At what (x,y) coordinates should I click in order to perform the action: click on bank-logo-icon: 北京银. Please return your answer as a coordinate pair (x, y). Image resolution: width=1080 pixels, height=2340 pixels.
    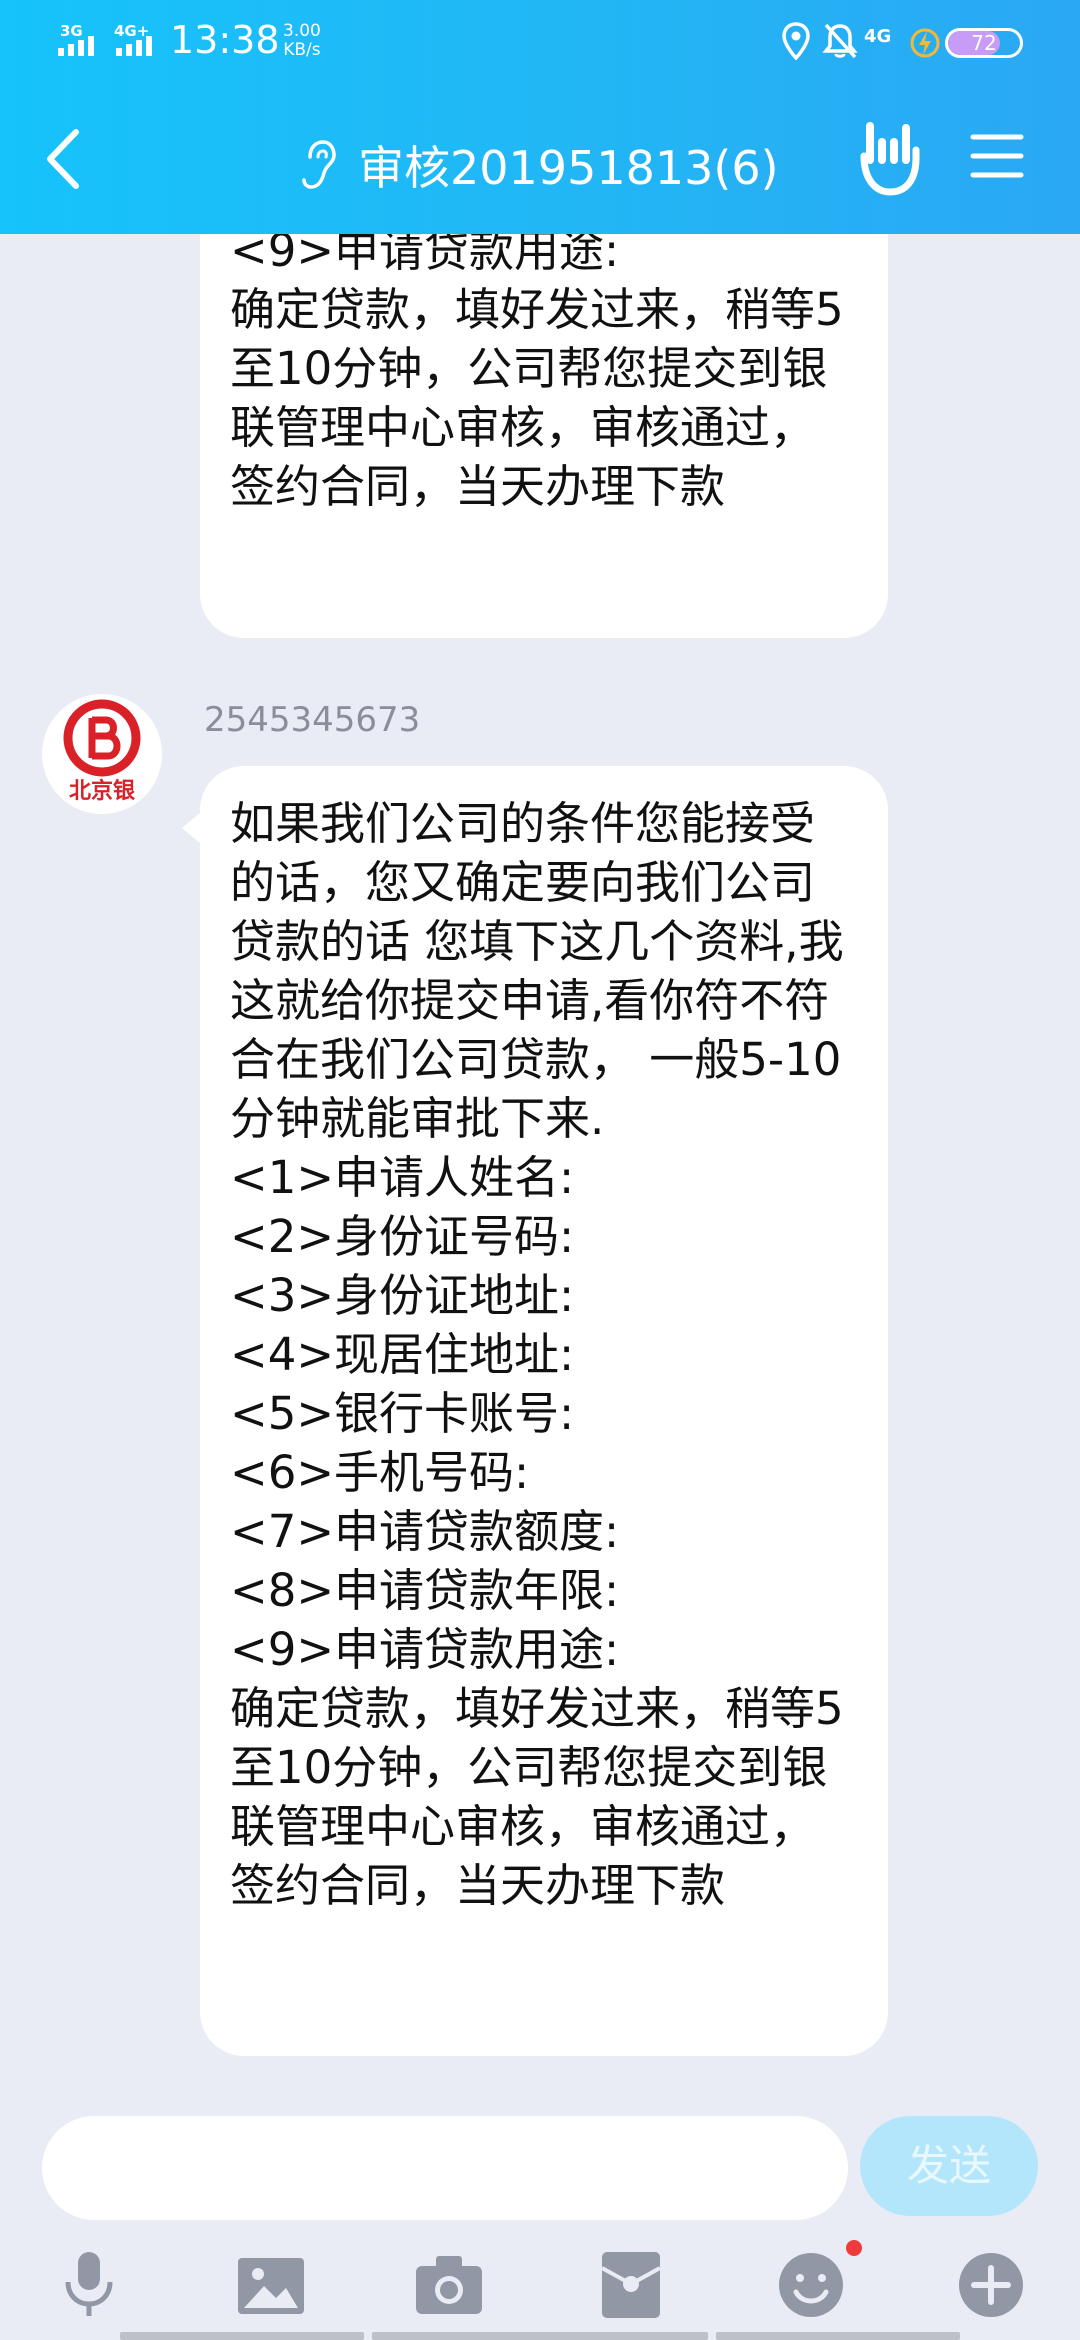
    Looking at the image, I should click on (102, 756).